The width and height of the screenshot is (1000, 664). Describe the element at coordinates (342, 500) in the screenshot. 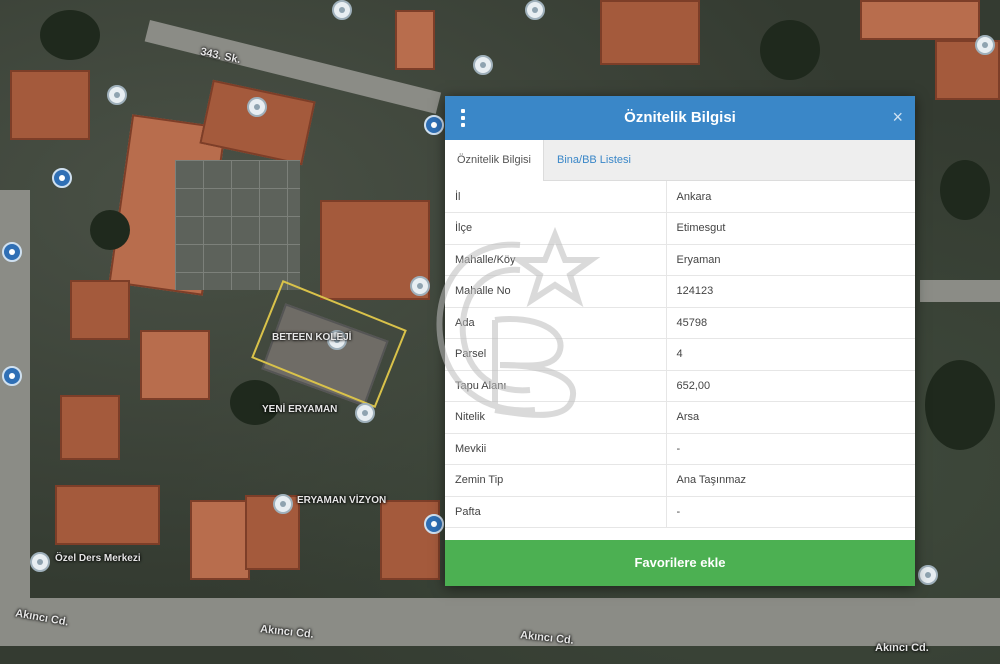

I see `poi-label: ERYAMAN VİZYON` at that location.